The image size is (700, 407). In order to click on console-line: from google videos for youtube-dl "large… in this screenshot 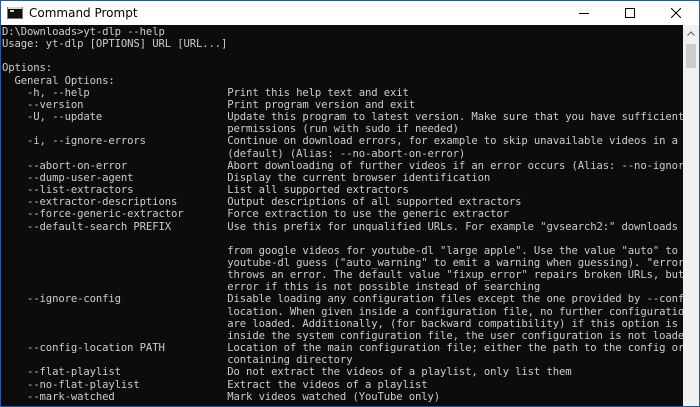, I will do `click(343, 250)`.